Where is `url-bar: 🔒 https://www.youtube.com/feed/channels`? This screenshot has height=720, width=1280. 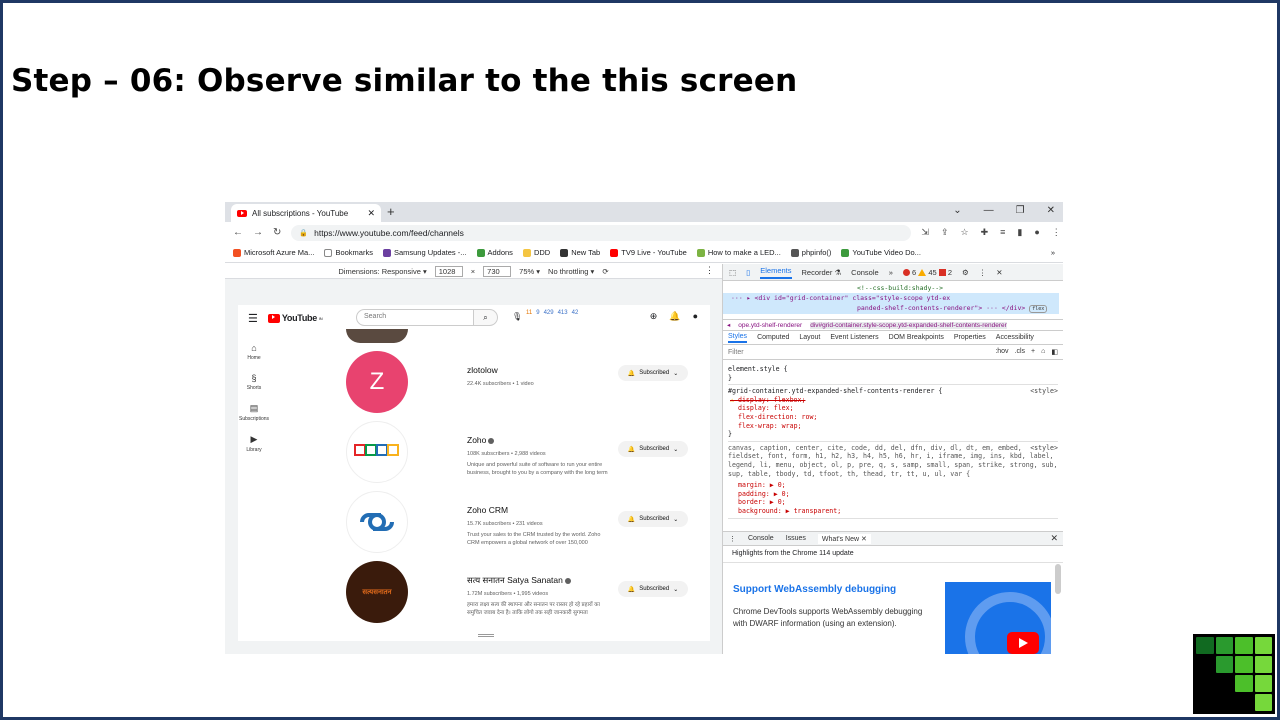
url-bar: 🔒 https://www.youtube.com/feed/channels is located at coordinates (601, 232).